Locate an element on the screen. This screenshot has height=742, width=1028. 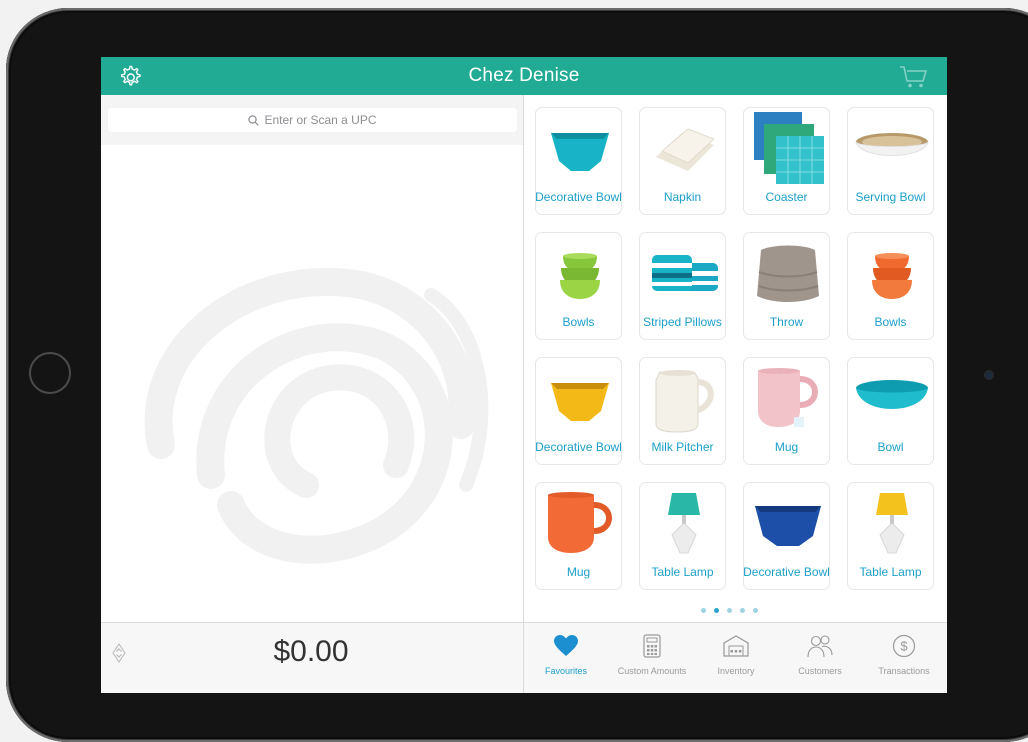
tab-custom-amounts: Custom Amounts is located at coordinates (652, 661).